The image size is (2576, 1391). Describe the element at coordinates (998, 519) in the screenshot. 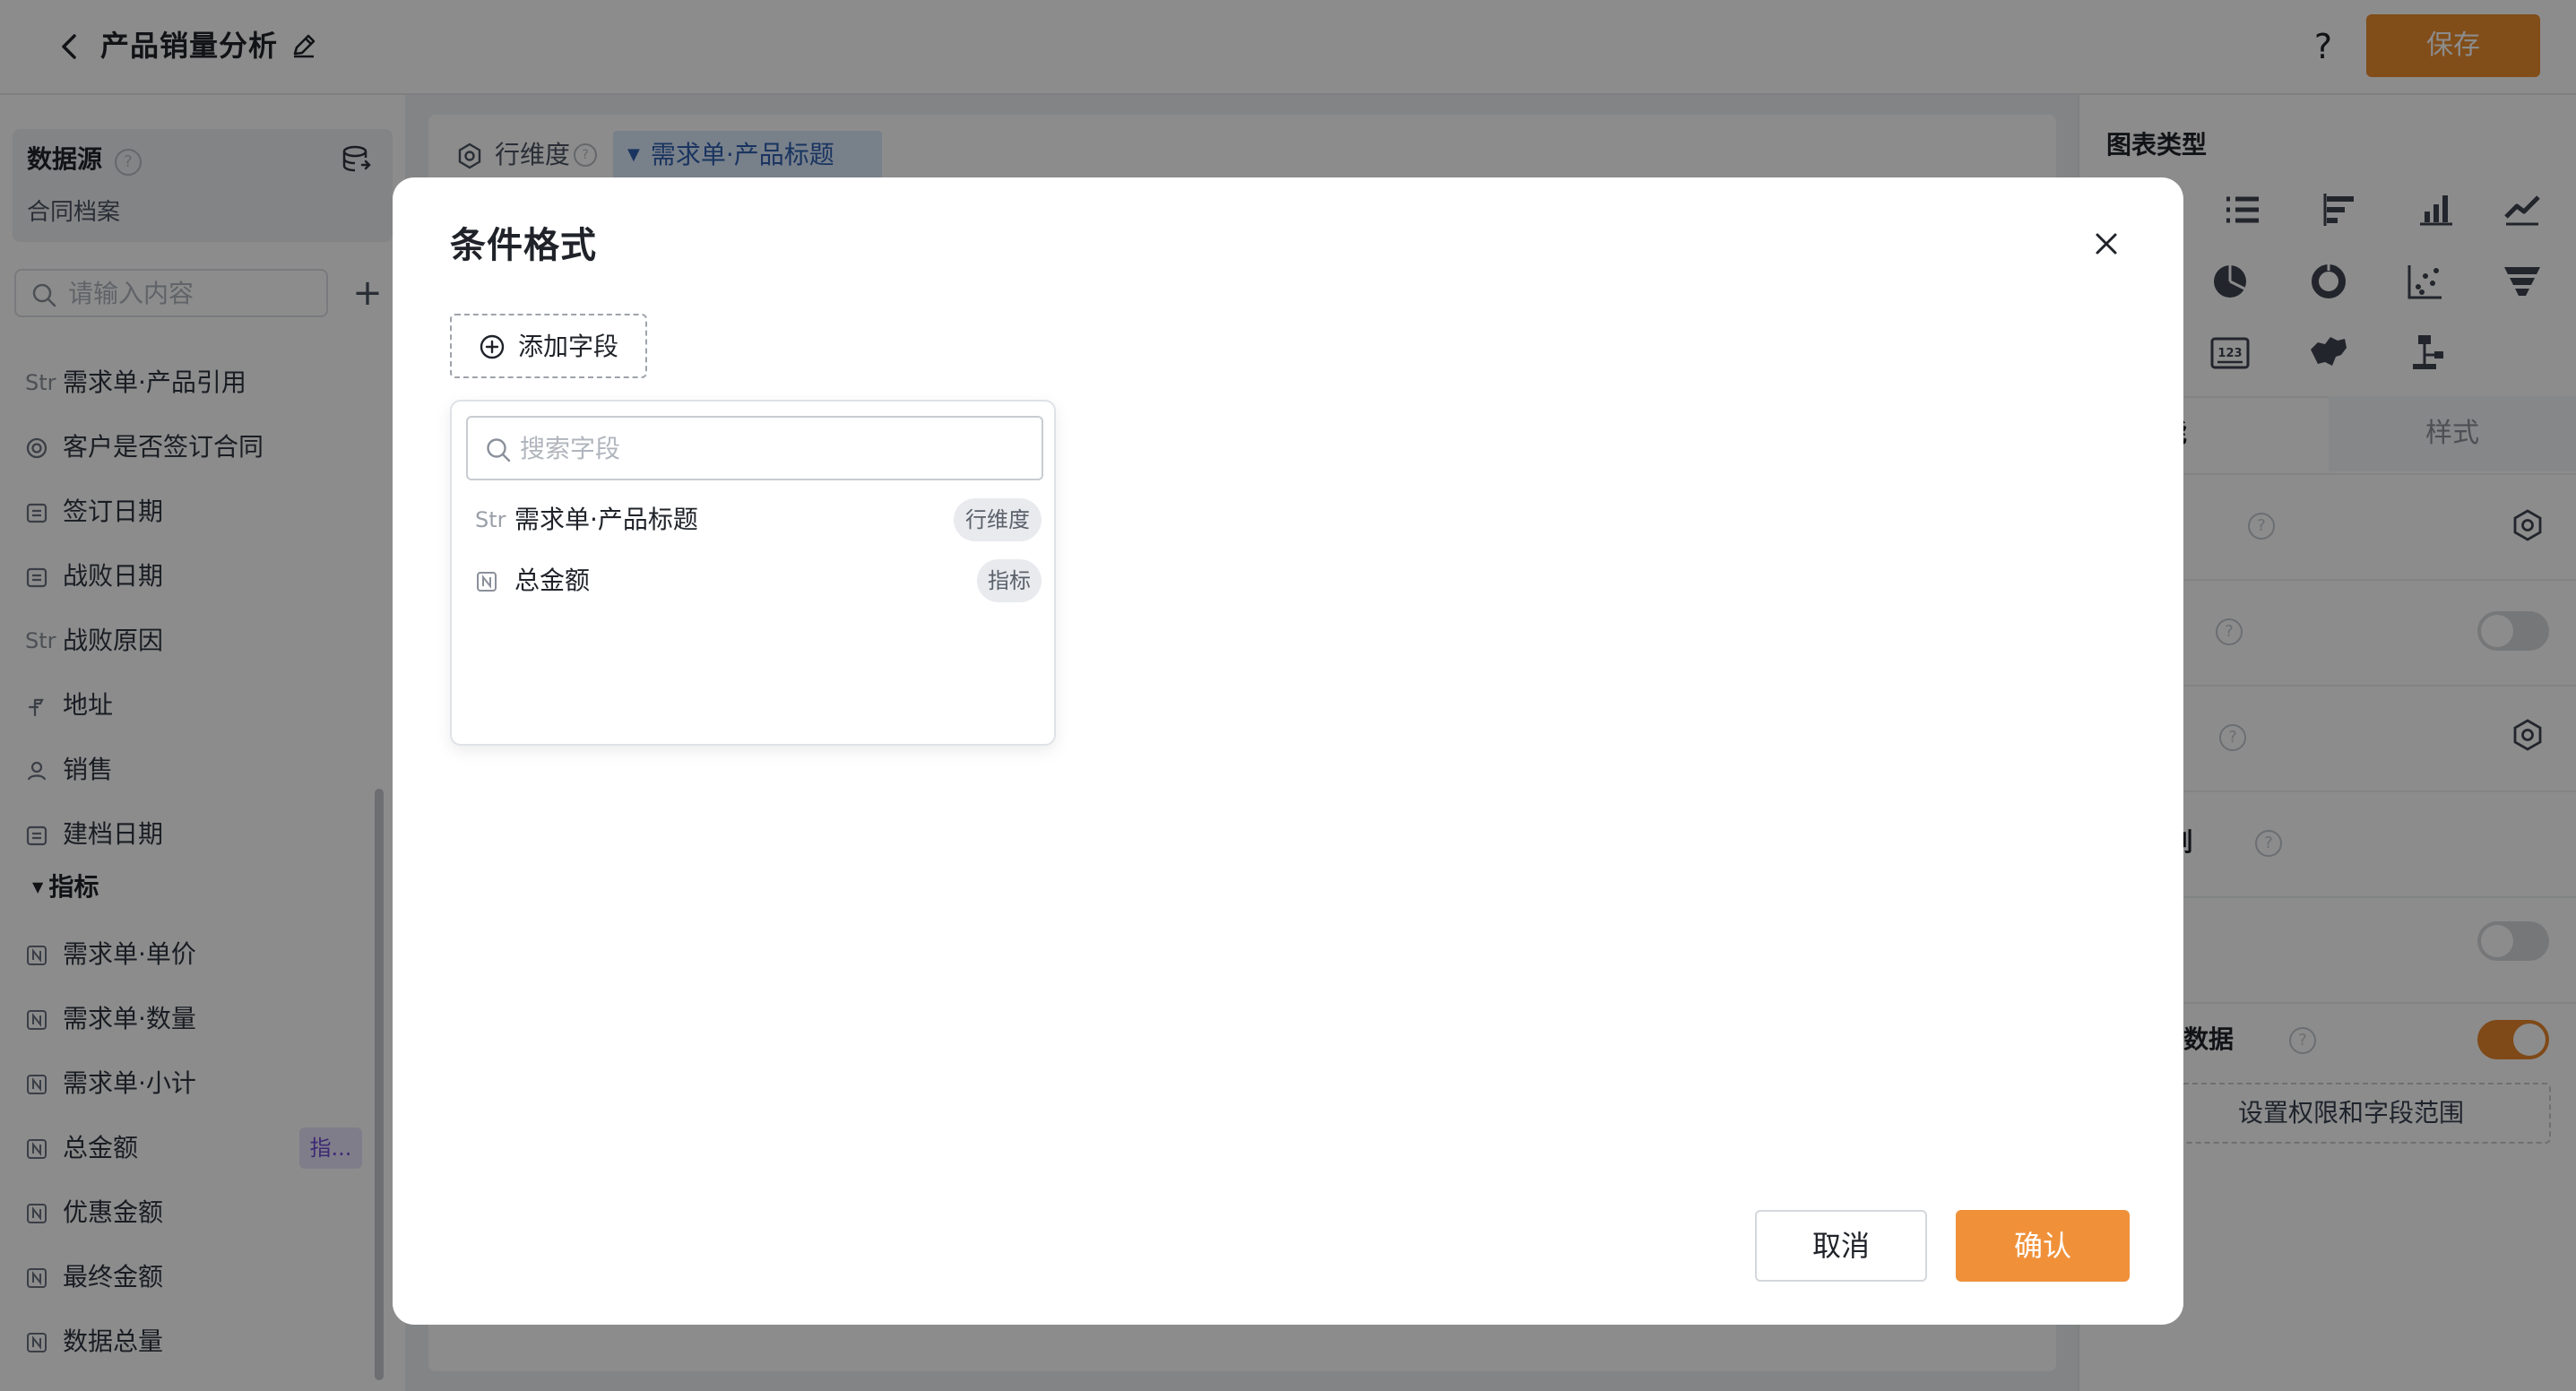

I see `option-tag: 行维度` at that location.